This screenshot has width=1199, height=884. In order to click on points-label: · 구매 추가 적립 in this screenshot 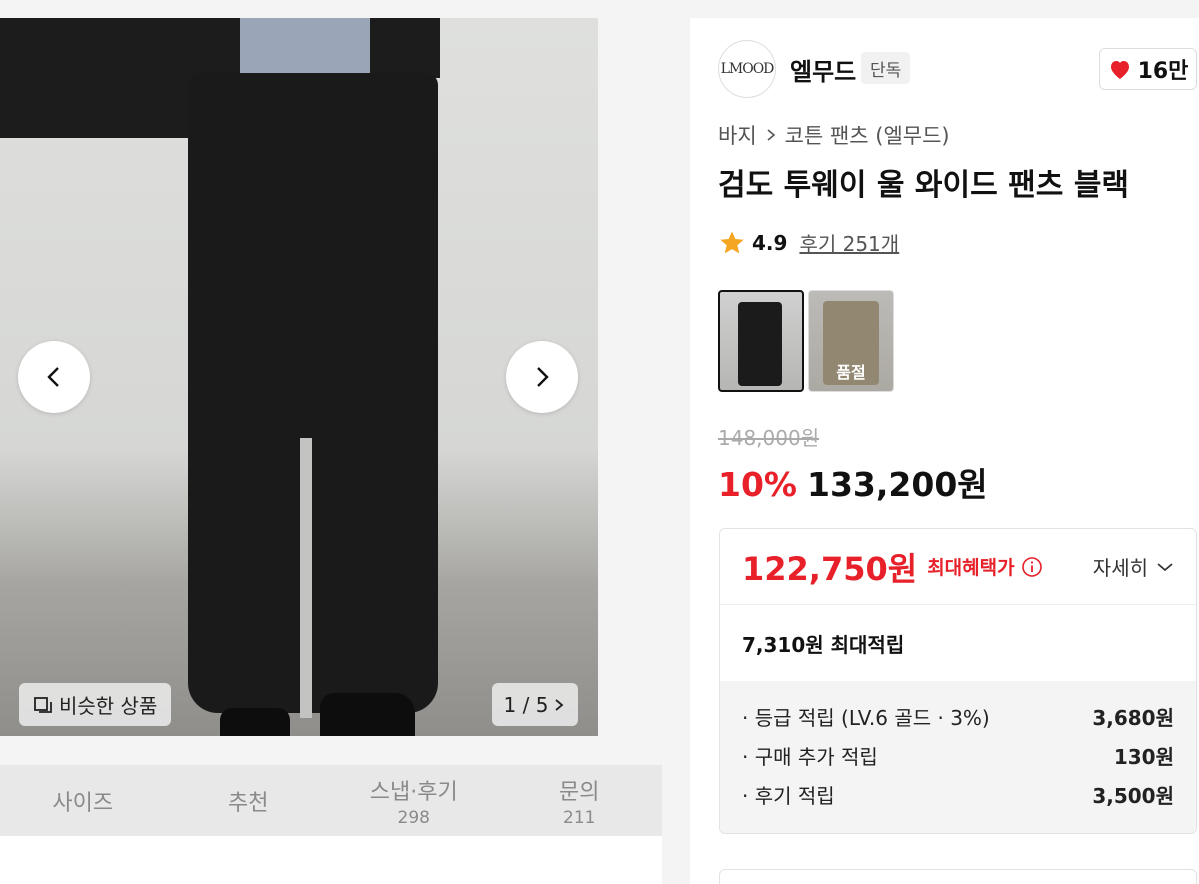, I will do `click(810, 757)`.